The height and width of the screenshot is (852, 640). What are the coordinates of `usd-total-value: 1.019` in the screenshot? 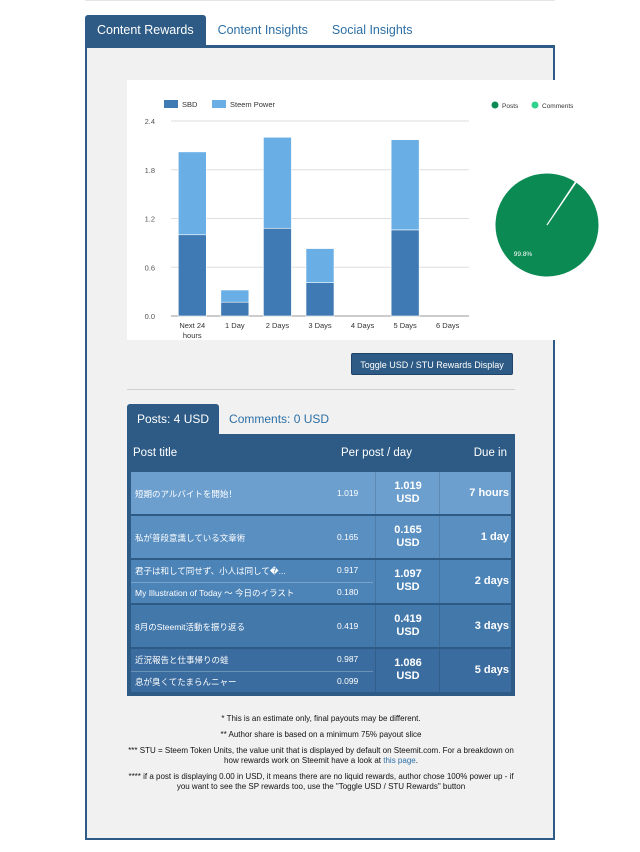 It's located at (408, 485).